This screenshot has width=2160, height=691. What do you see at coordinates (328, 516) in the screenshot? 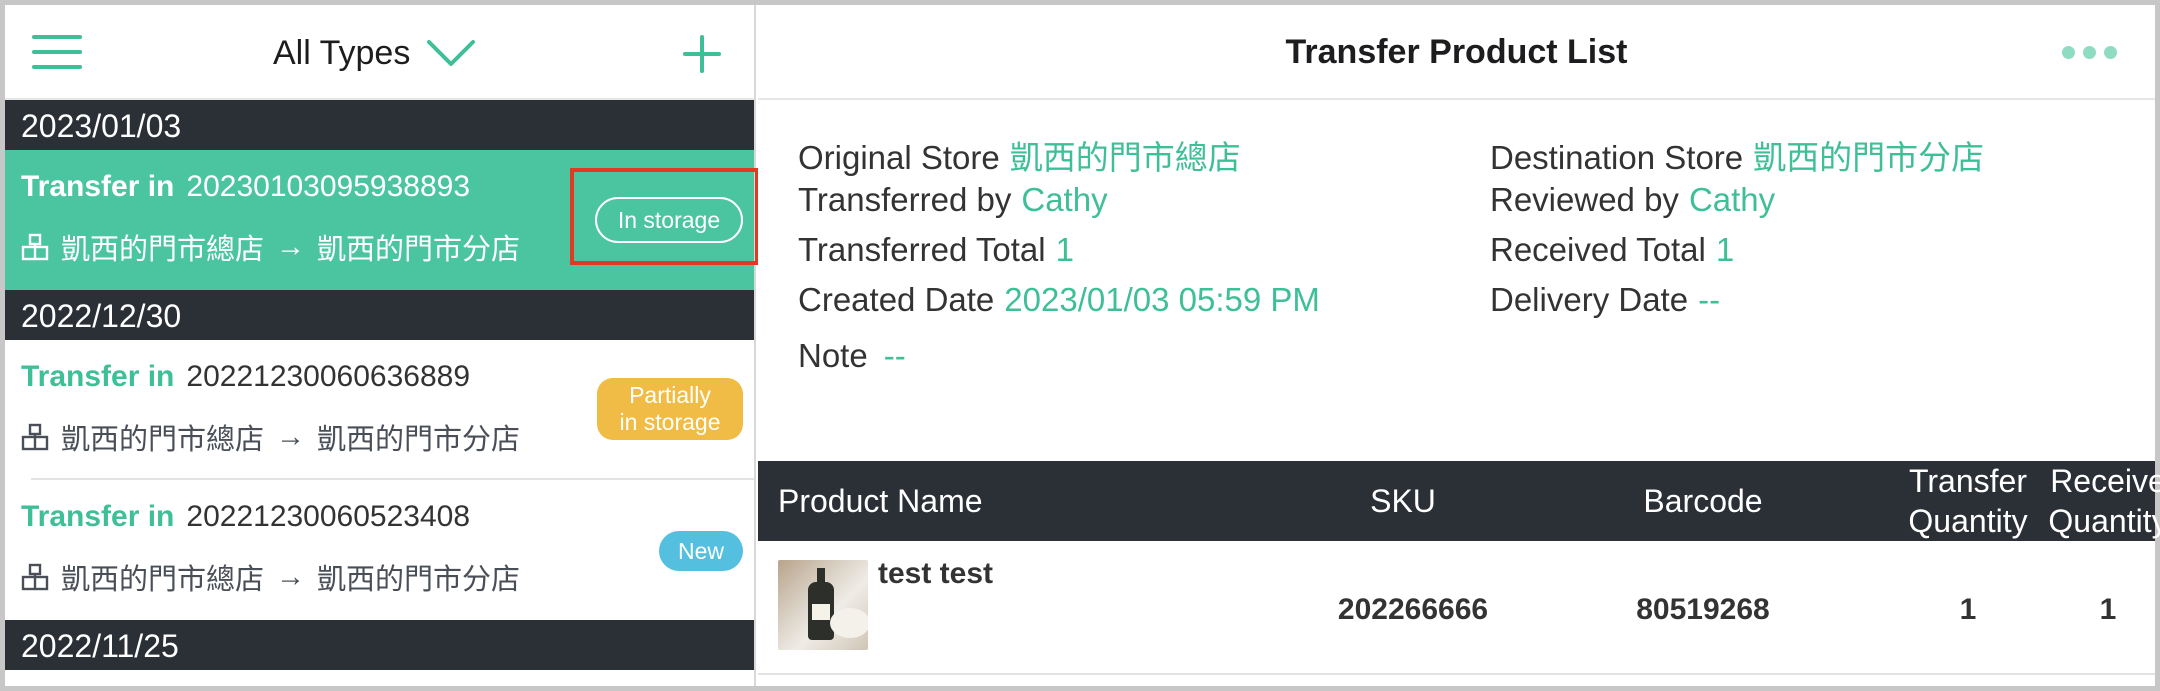
I see `transfer-number: 20221230060523408` at bounding box center [328, 516].